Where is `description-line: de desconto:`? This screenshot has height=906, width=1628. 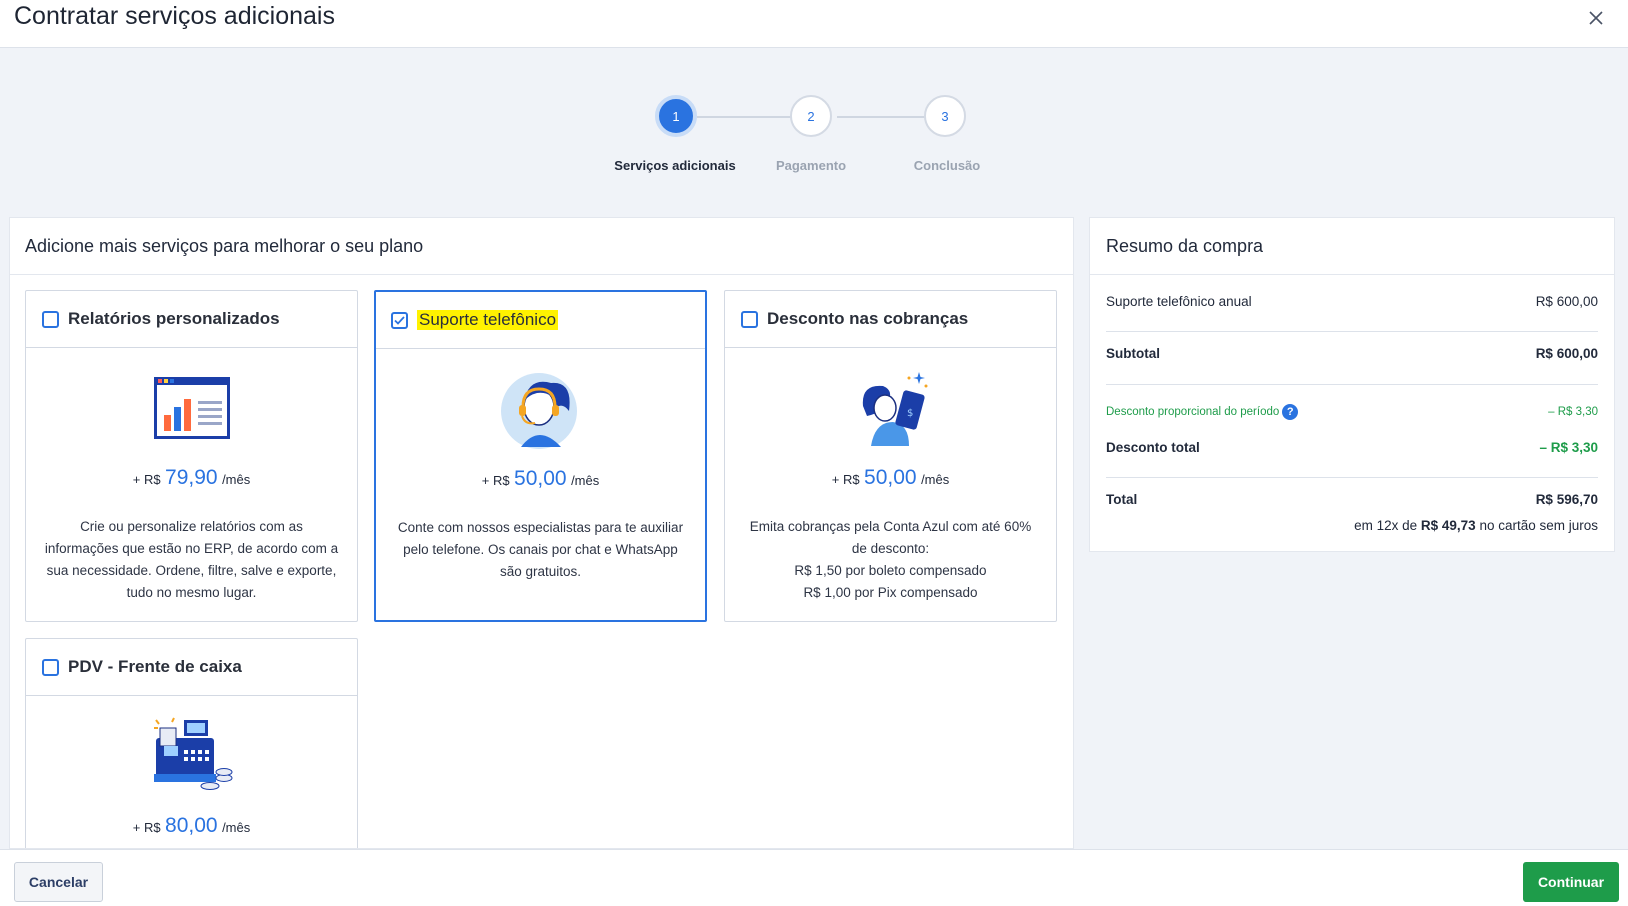 description-line: de desconto: is located at coordinates (890, 548).